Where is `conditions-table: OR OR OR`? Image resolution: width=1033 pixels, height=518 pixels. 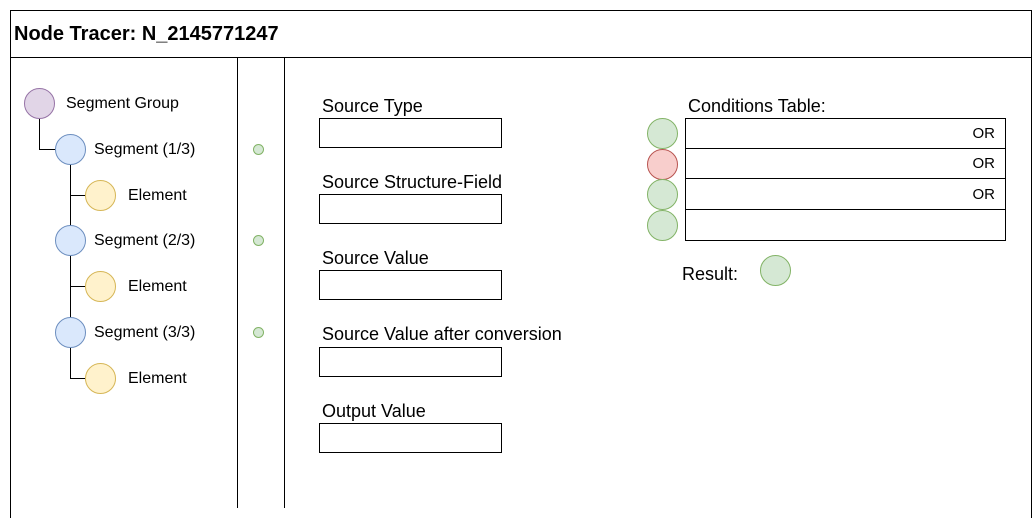
conditions-table: OR OR OR is located at coordinates (845, 179).